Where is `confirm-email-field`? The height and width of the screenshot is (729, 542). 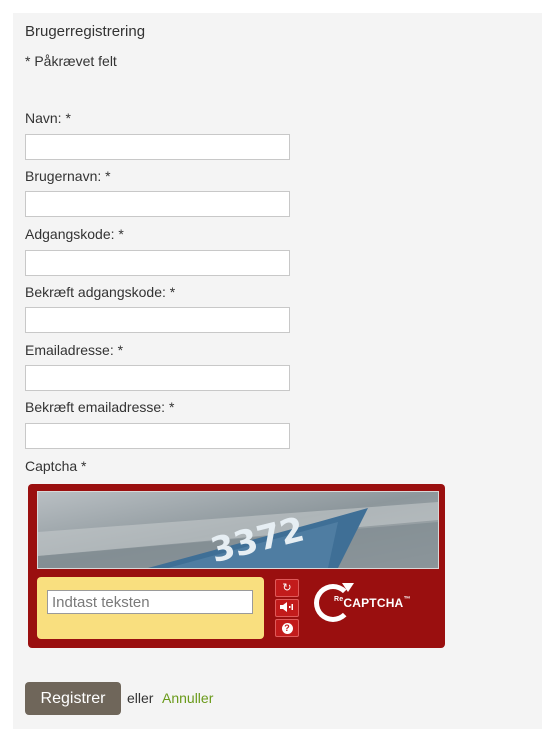
confirm-email-field is located at coordinates (157, 436).